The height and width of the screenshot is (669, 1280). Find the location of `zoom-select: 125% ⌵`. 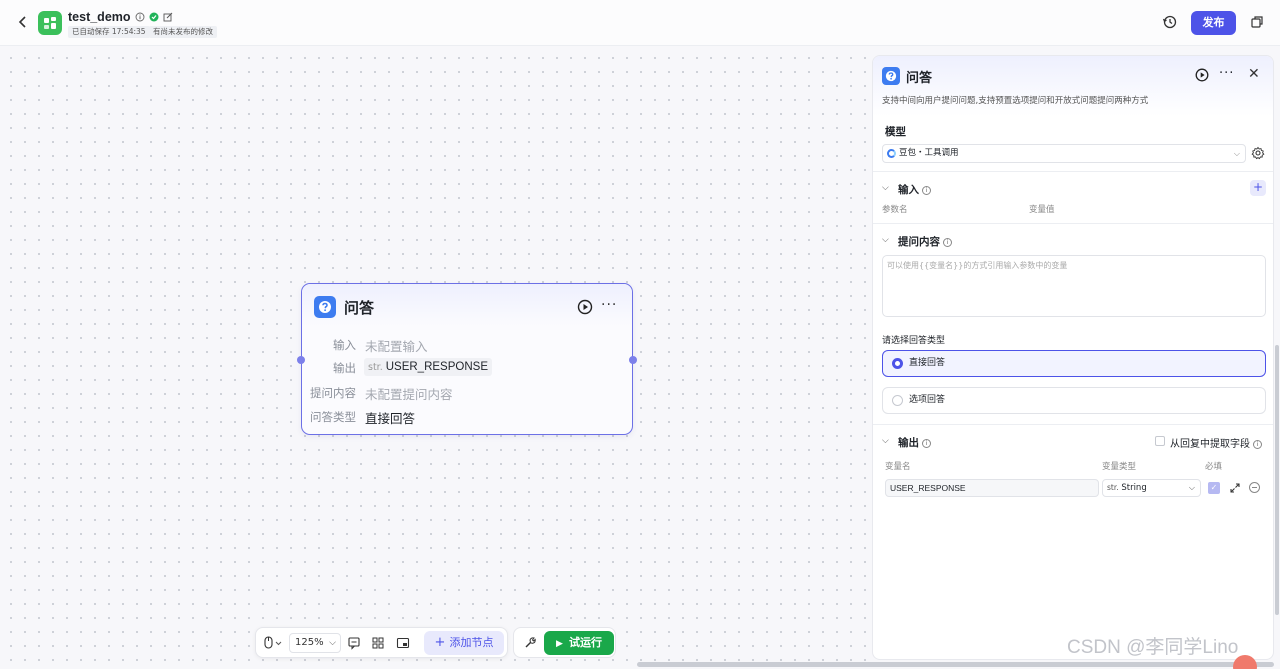

zoom-select: 125% ⌵ is located at coordinates (315, 643).